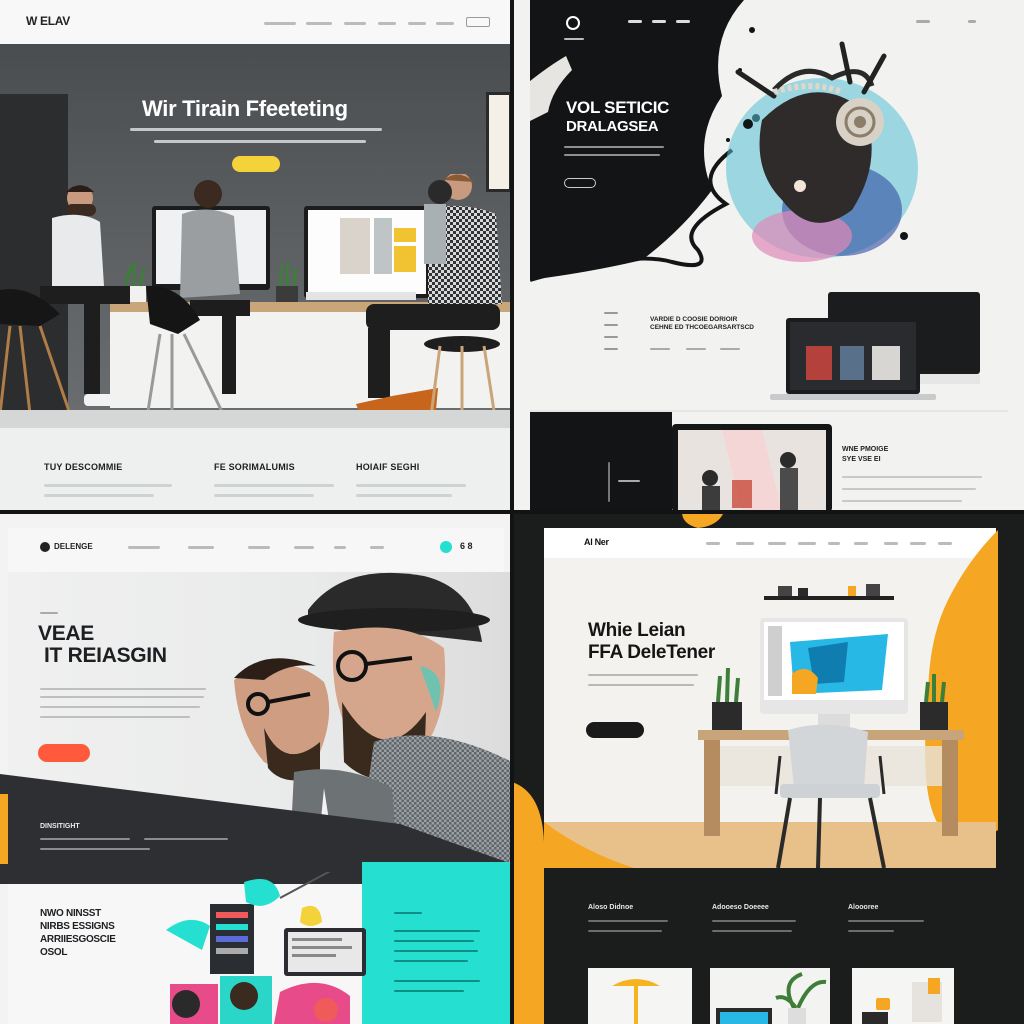 Image resolution: width=1024 pixels, height=1024 pixels. Describe the element at coordinates (770, 996) in the screenshot. I see `card-image-plant` at that location.